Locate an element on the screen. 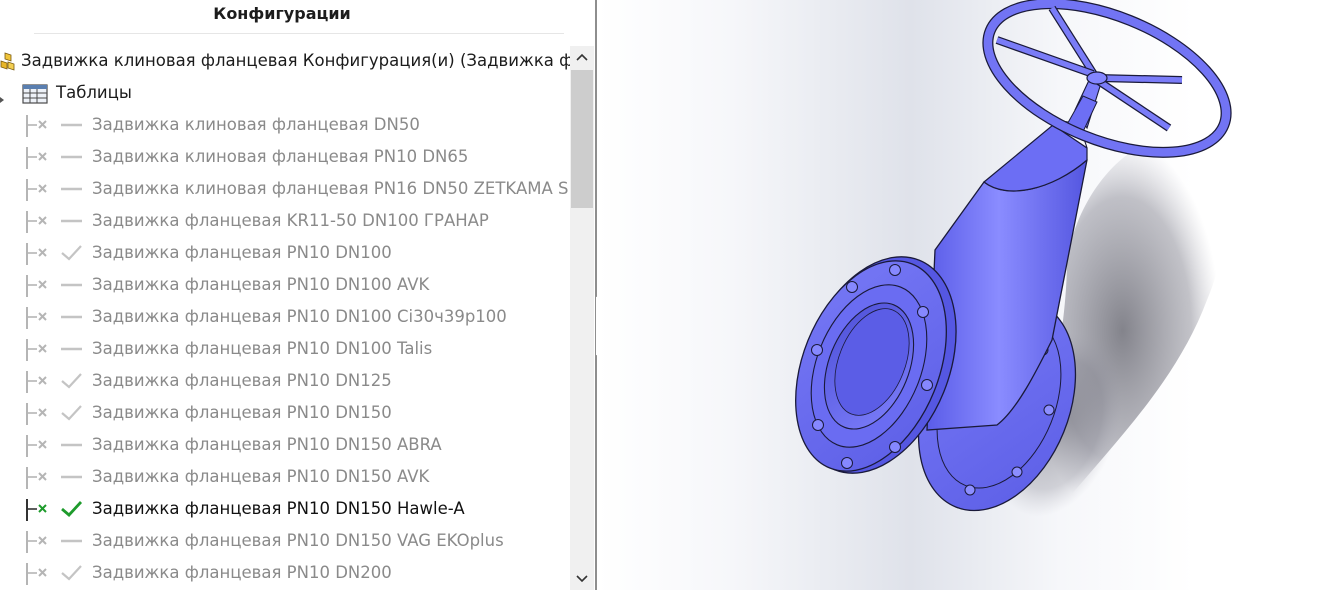 The image size is (1344, 590). configuration-label: Задвижка клиновая фланцевая PN10 DN65 is located at coordinates (280, 156).